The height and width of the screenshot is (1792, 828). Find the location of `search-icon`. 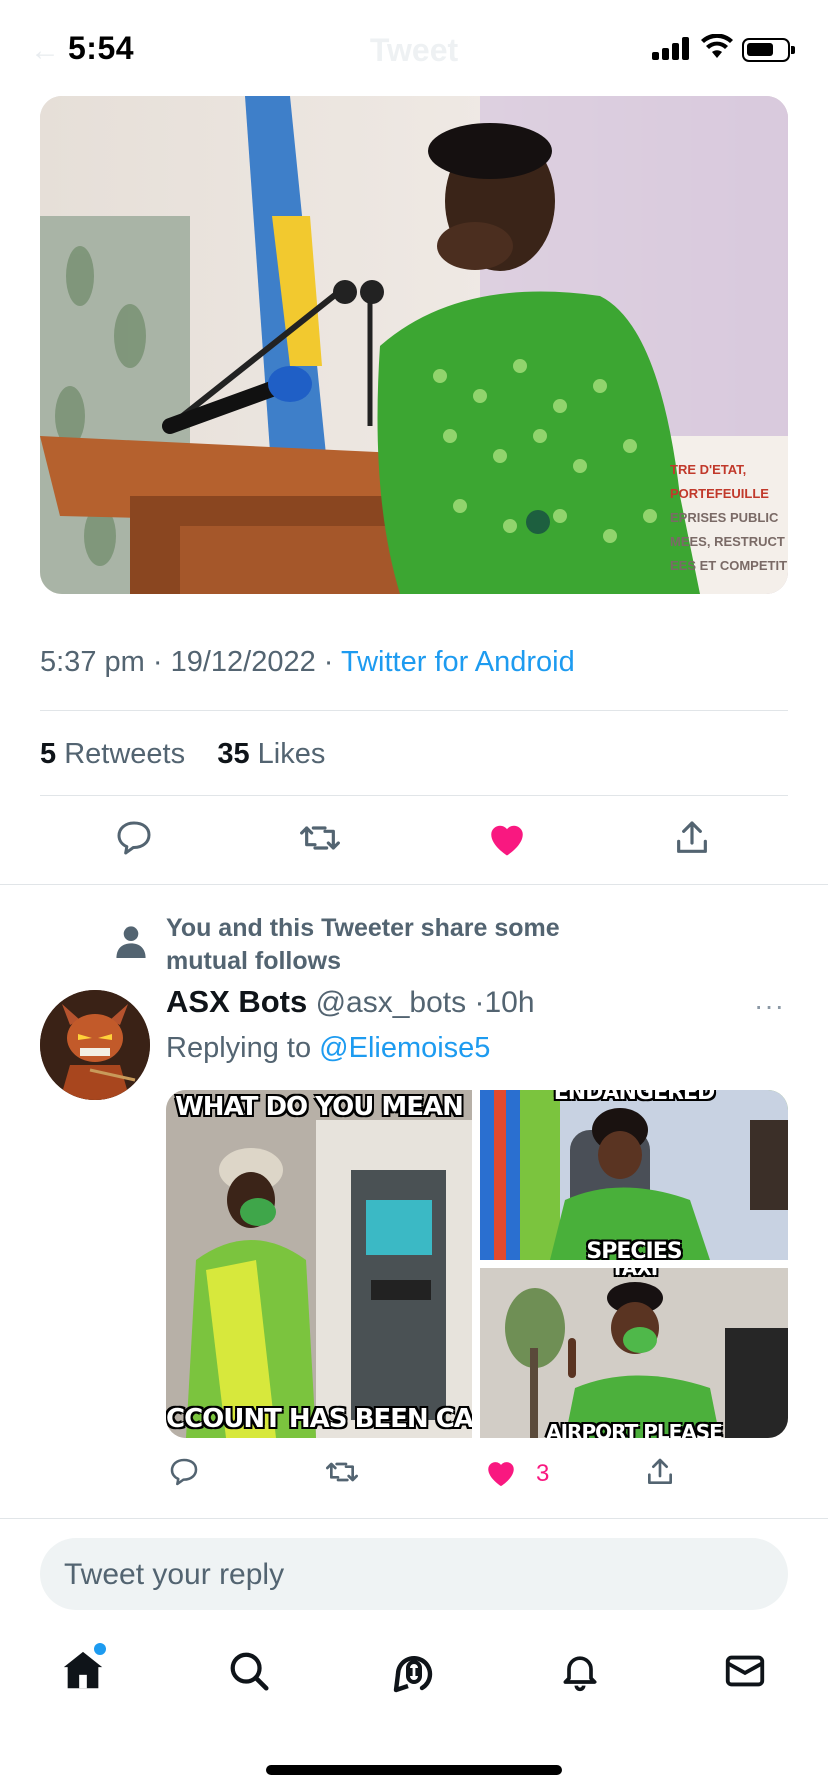

search-icon is located at coordinates (249, 1671).